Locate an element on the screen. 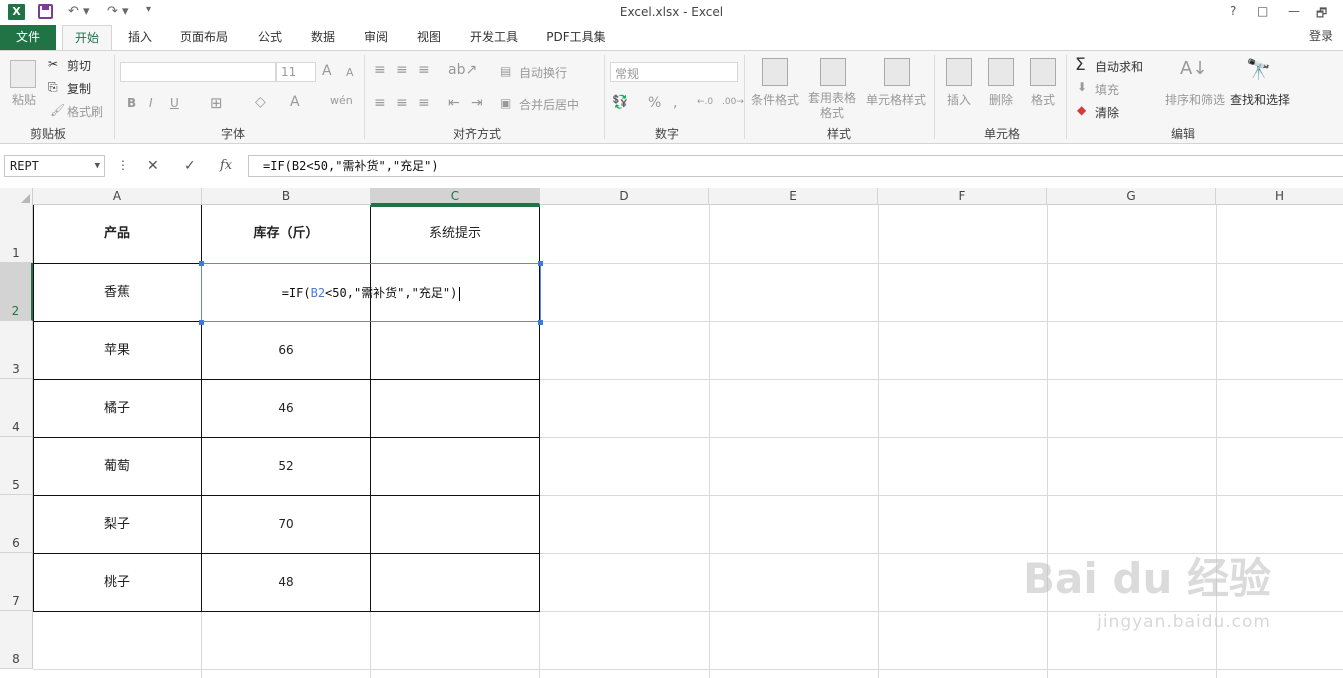  align-bottom-icon: ≡ is located at coordinates (424, 70).